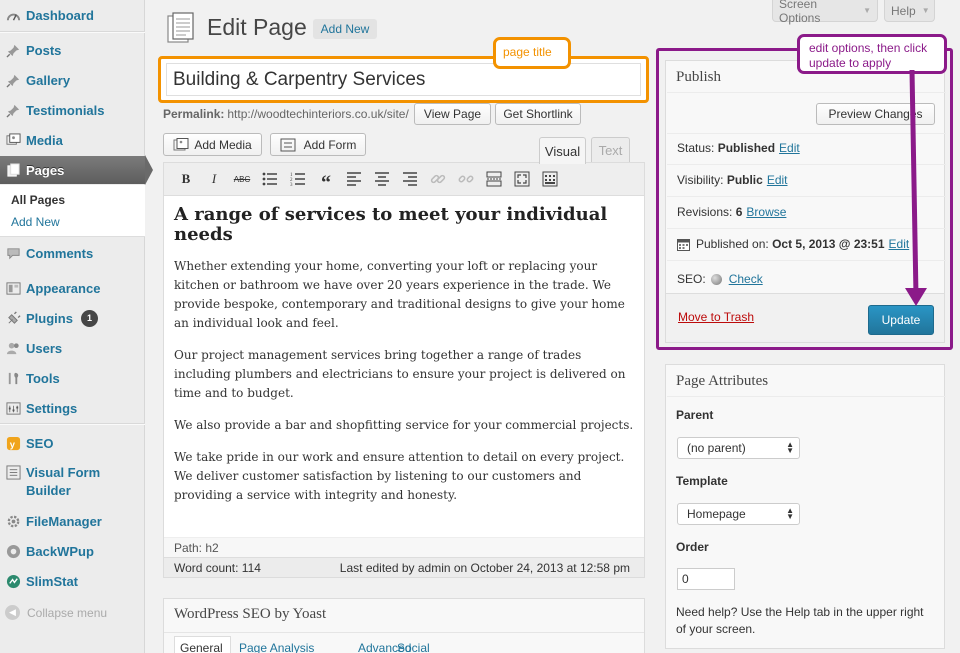  Describe the element at coordinates (60, 15) in the screenshot. I see `sidebar-item-label: Dashboard` at that location.